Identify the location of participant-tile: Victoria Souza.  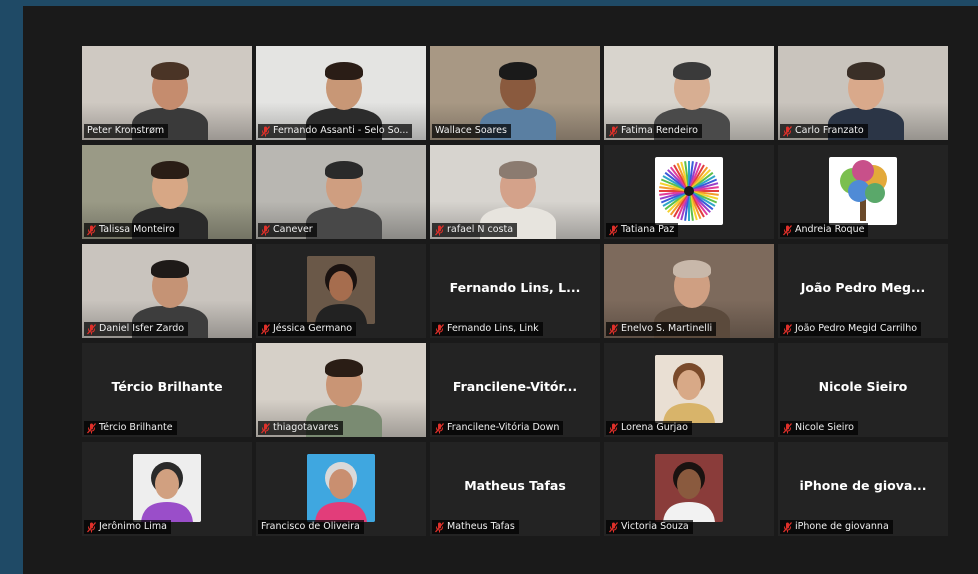
(689, 489).